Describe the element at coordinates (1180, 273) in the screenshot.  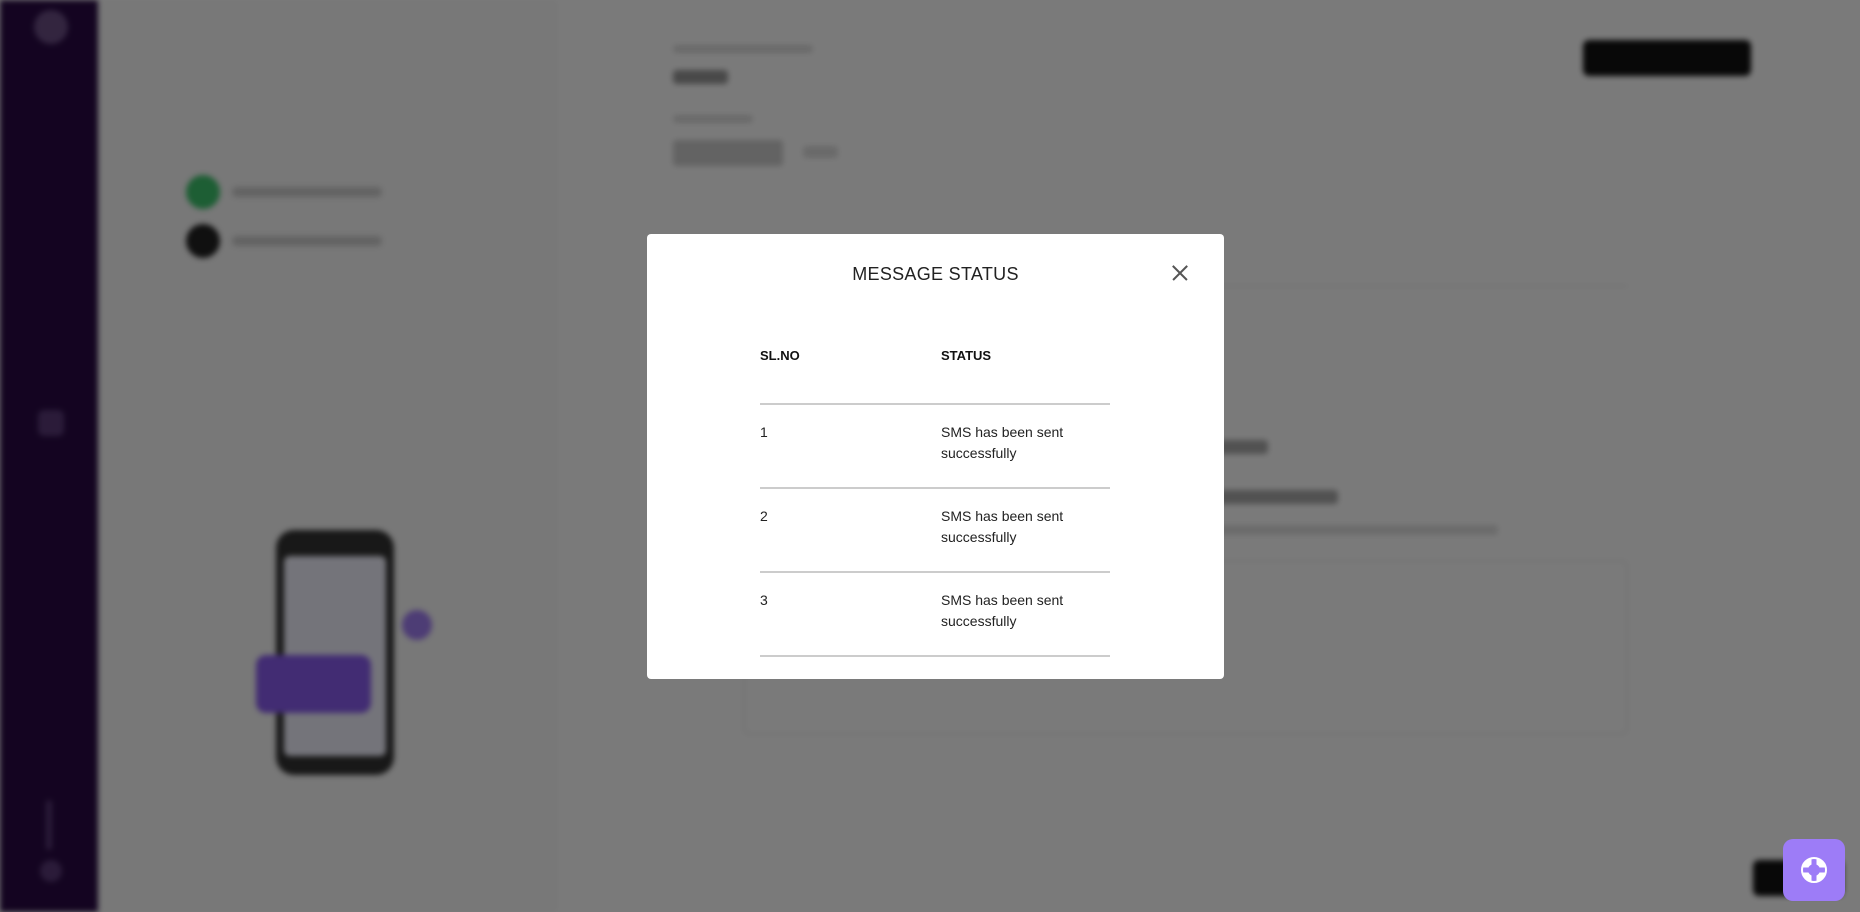
I see `close-icon` at that location.